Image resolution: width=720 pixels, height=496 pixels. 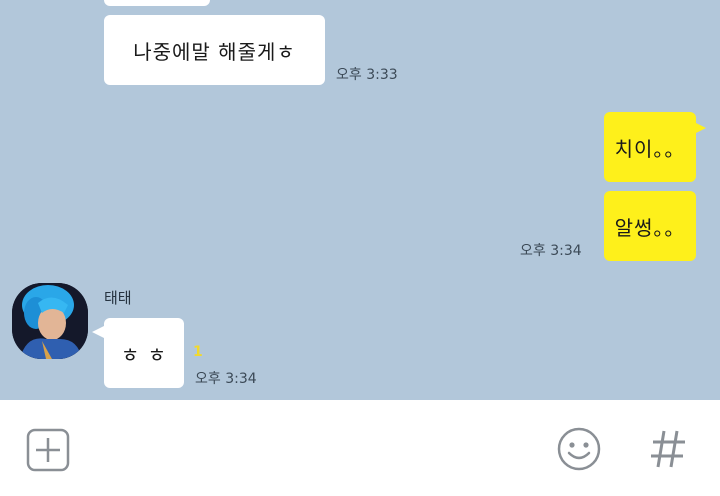 I want to click on add-attachment-button, so click(x=48, y=450).